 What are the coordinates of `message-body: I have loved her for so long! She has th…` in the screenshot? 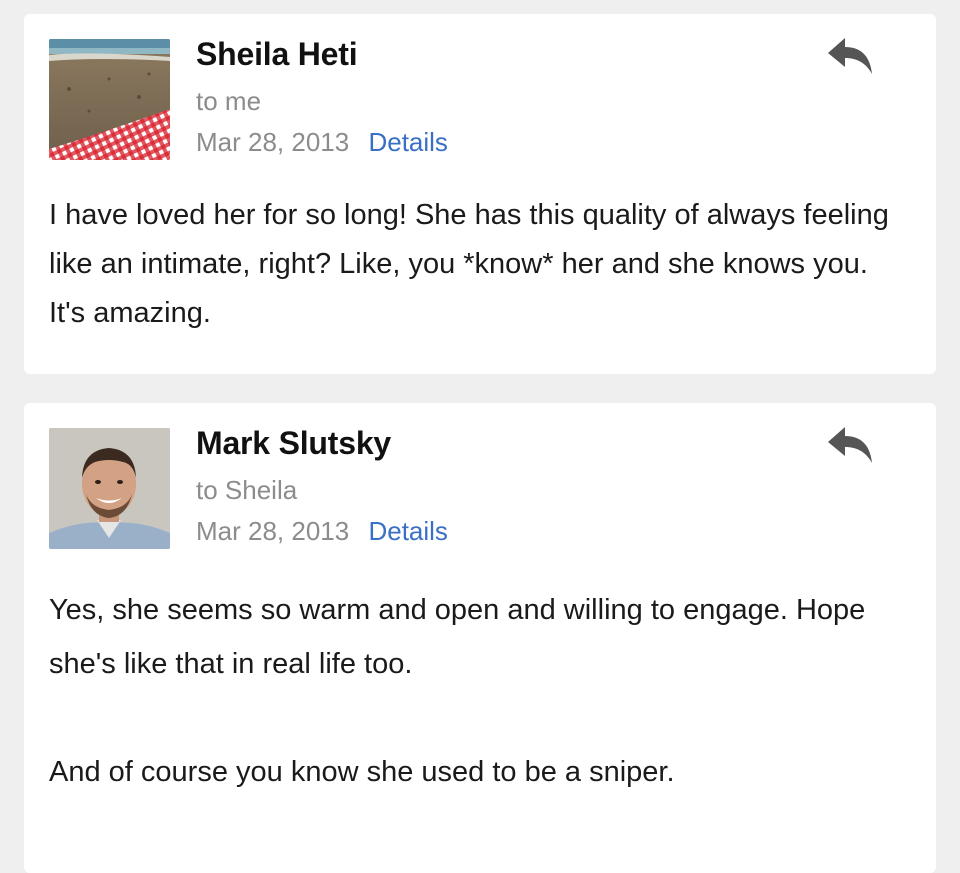 It's located at (472, 264).